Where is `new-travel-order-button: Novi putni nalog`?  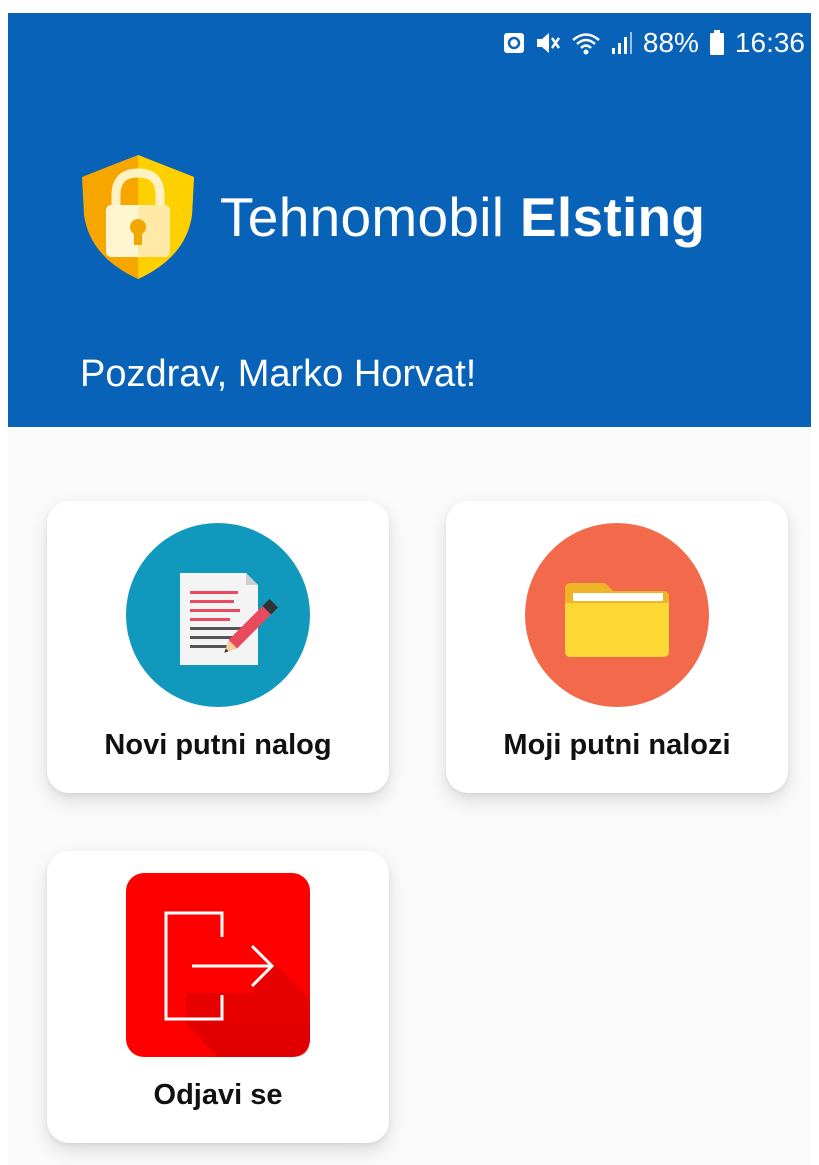
new-travel-order-button: Novi putni nalog is located at coordinates (218, 647).